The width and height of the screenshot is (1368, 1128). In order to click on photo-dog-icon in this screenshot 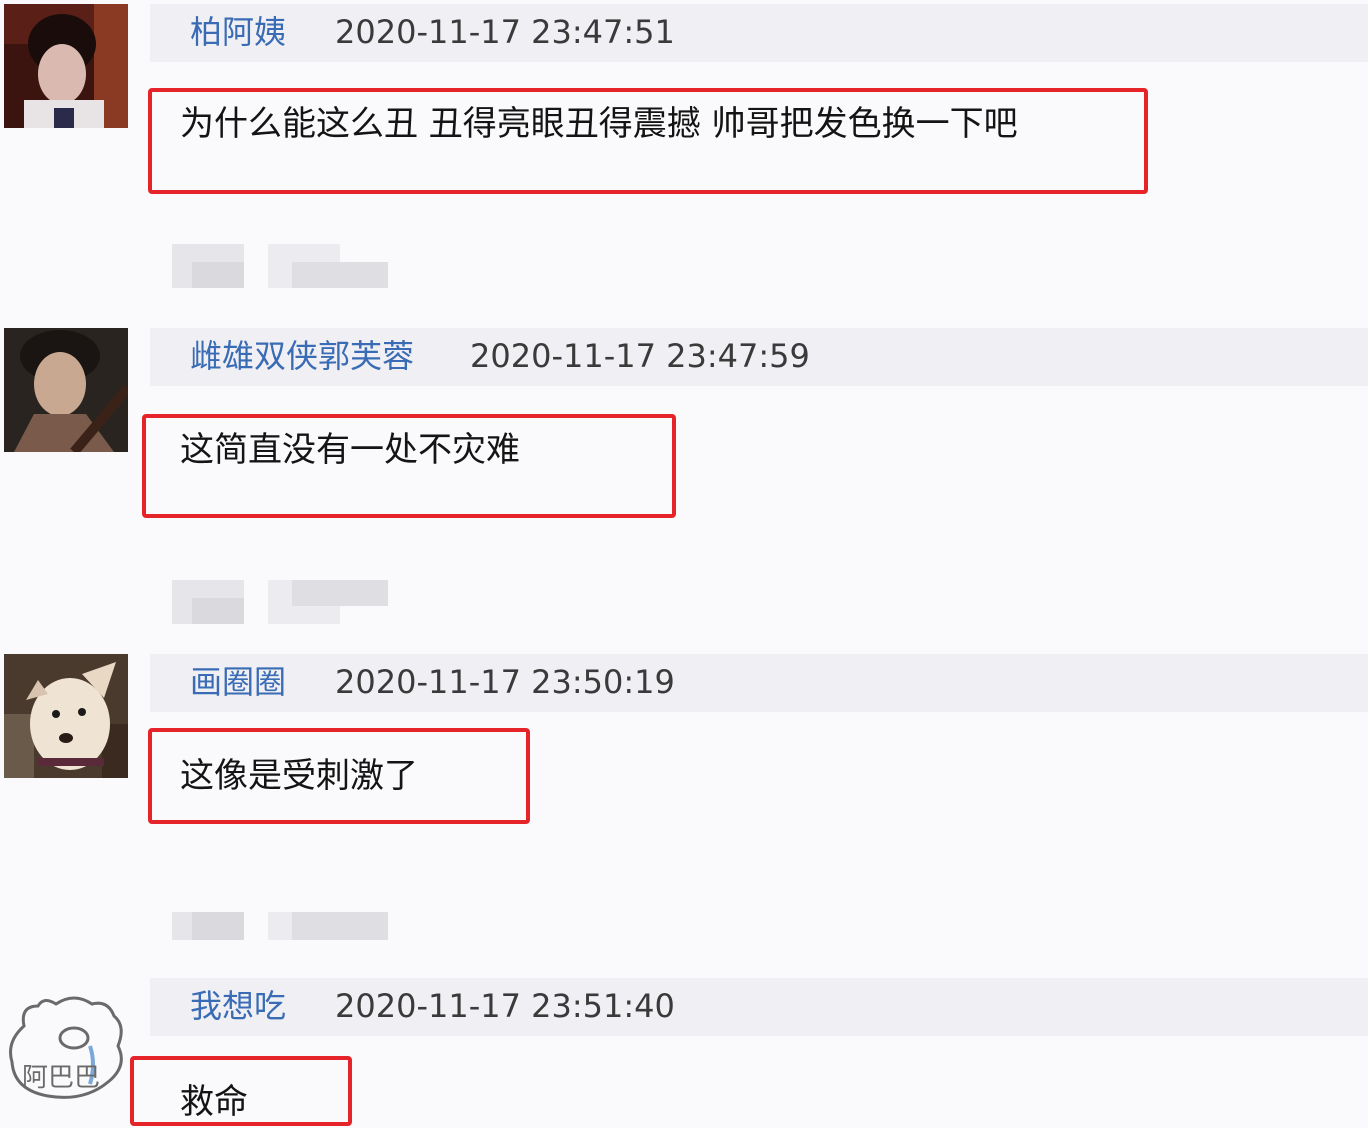, I will do `click(66, 716)`.